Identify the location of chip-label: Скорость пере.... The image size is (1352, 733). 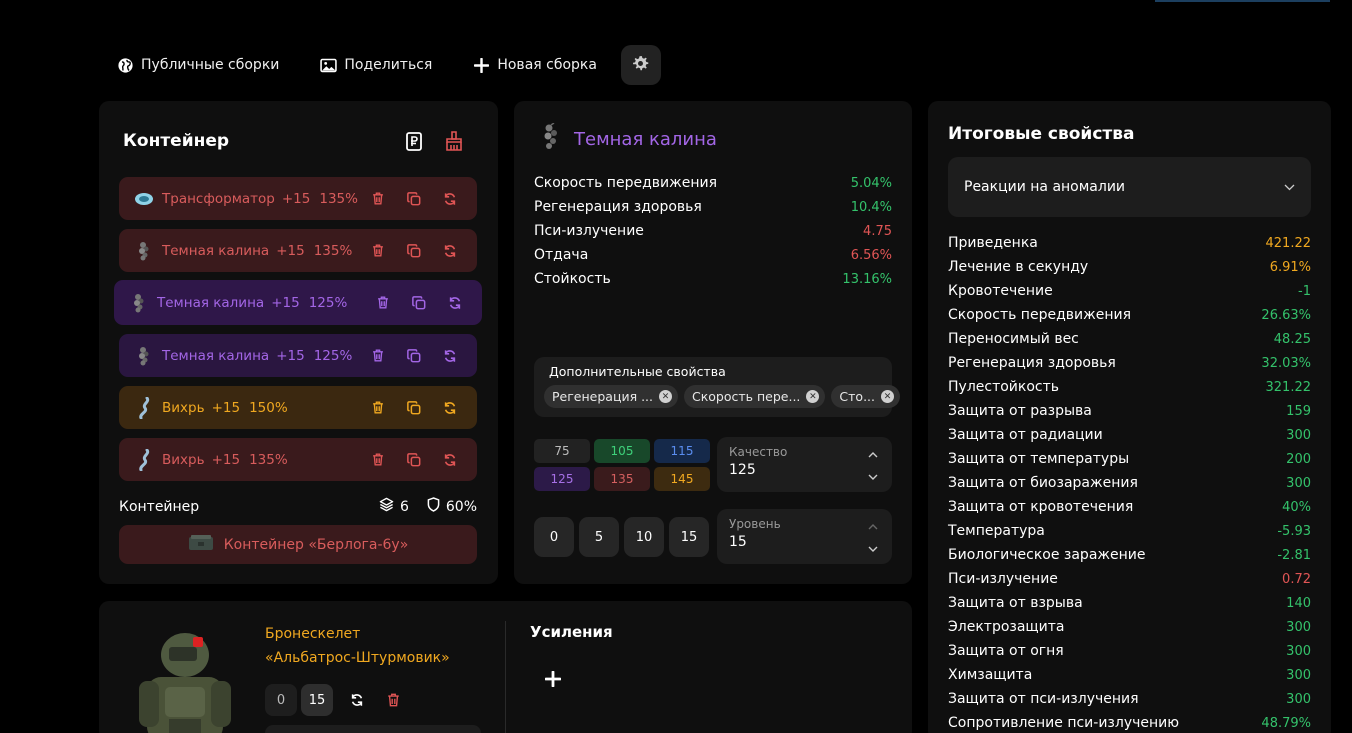
(746, 396).